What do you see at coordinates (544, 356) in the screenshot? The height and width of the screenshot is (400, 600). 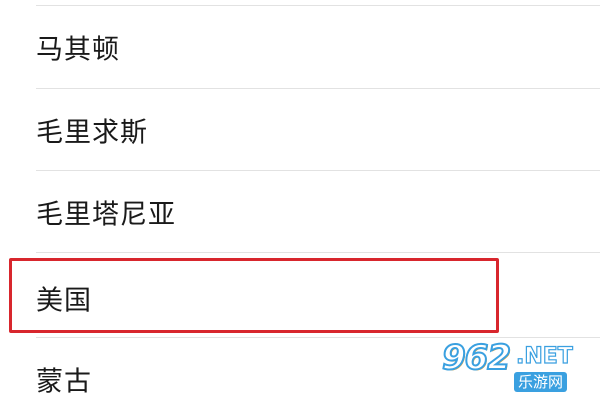 I see `watermark-net: .NET` at bounding box center [544, 356].